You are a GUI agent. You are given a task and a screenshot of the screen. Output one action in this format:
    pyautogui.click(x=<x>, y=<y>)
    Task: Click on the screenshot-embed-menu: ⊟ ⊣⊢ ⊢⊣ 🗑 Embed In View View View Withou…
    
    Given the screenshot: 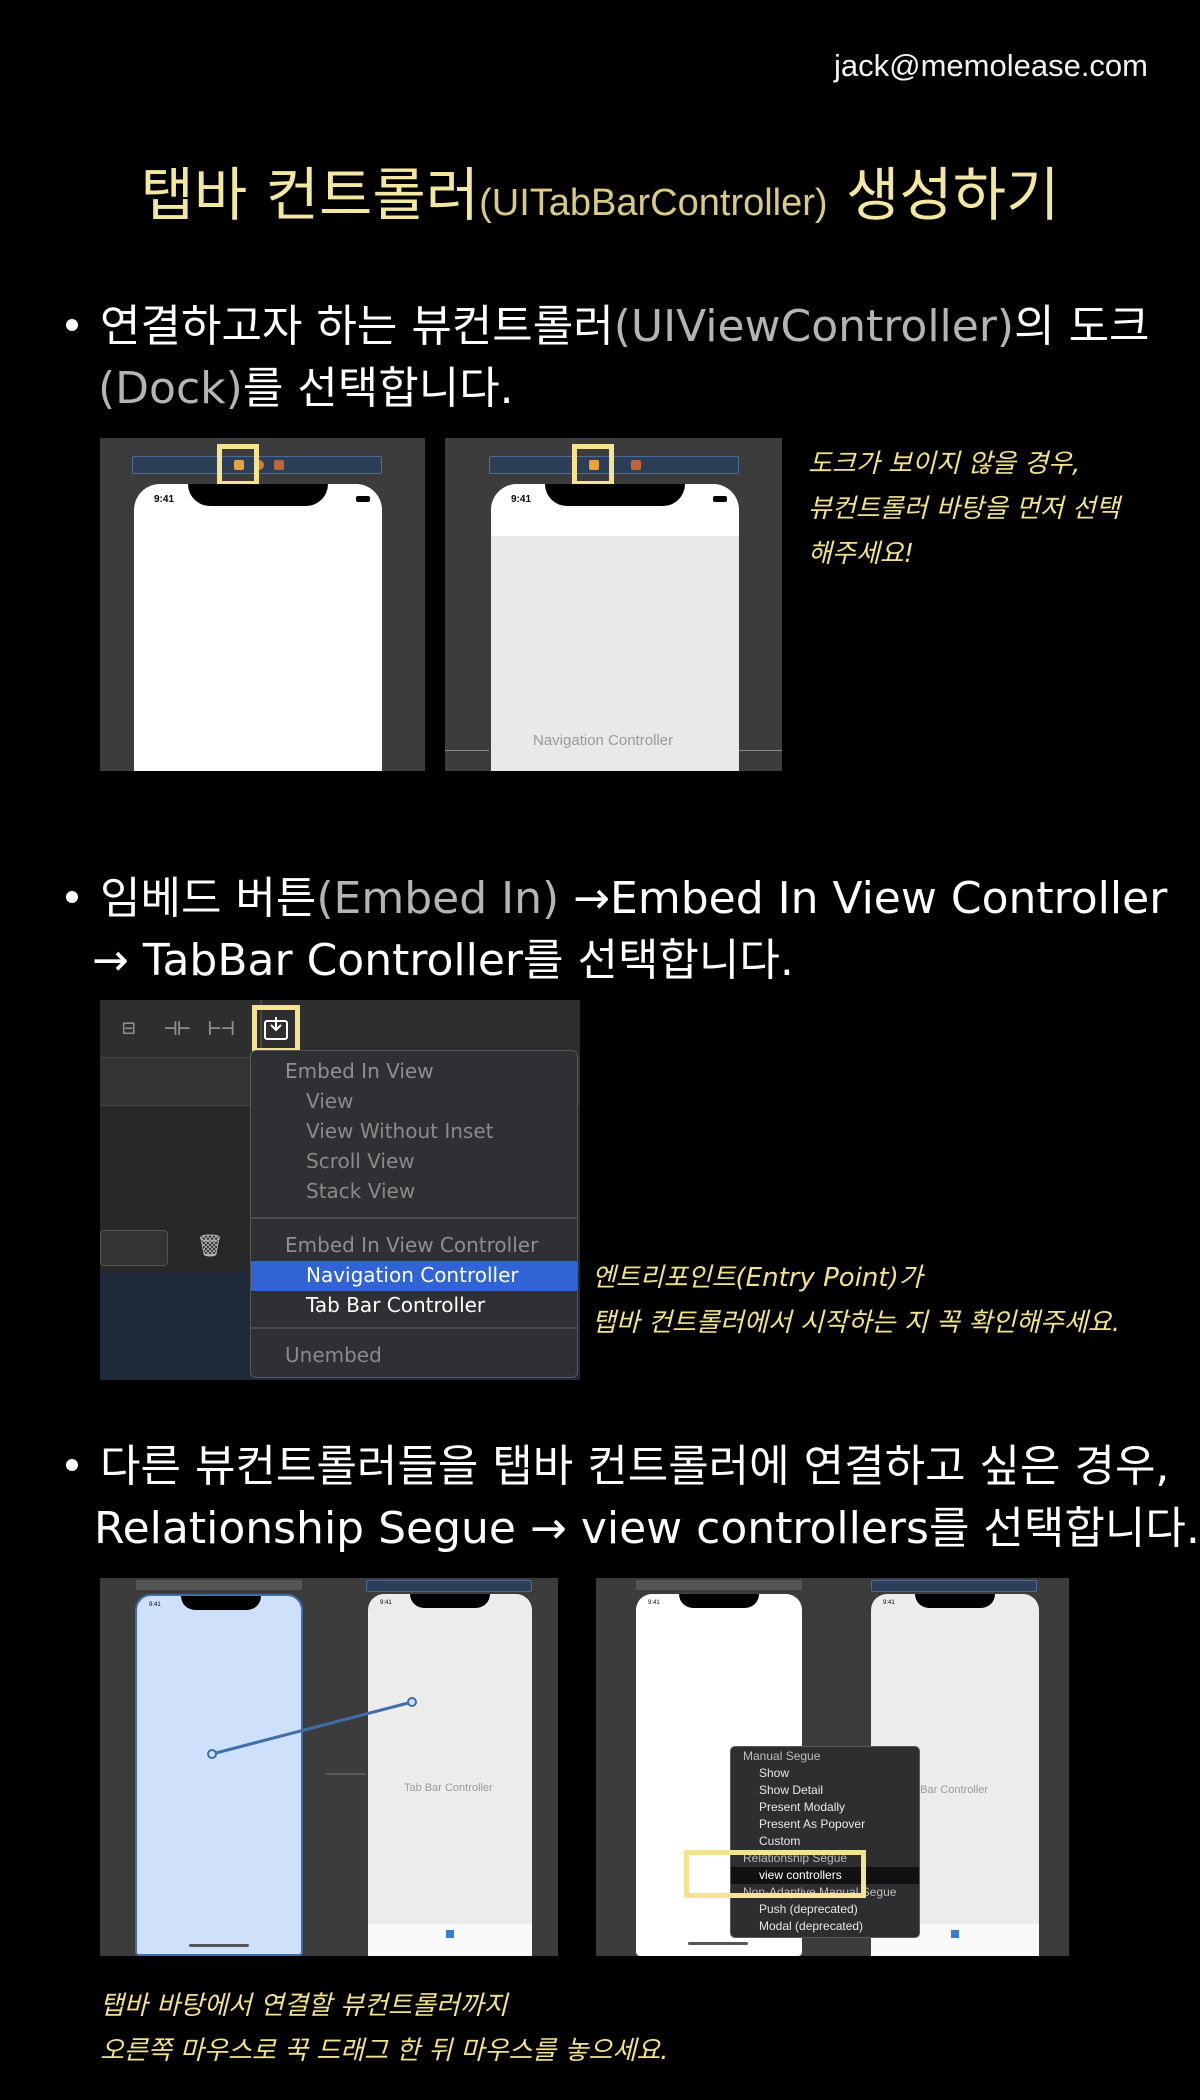 What is the action you would take?
    pyautogui.click(x=340, y=1190)
    